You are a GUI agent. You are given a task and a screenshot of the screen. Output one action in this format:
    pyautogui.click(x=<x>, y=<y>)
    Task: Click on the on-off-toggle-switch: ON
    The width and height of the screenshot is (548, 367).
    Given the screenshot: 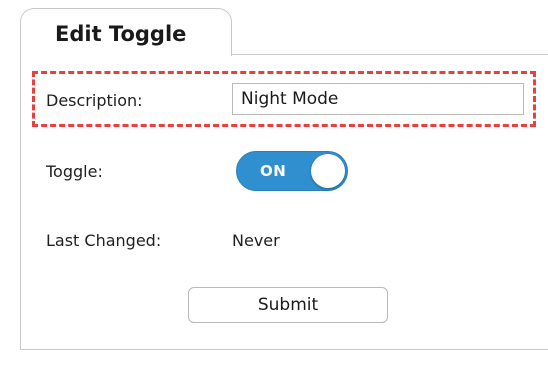 What is the action you would take?
    pyautogui.click(x=292, y=171)
    